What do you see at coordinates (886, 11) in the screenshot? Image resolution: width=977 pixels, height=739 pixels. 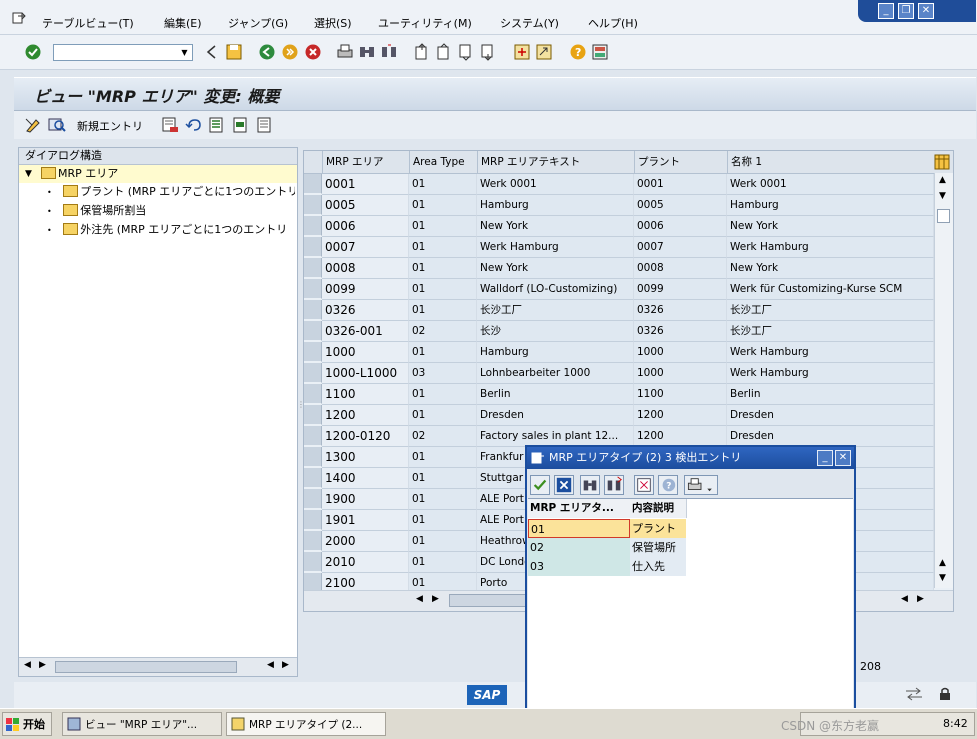 I see `minimize-icon: _` at bounding box center [886, 11].